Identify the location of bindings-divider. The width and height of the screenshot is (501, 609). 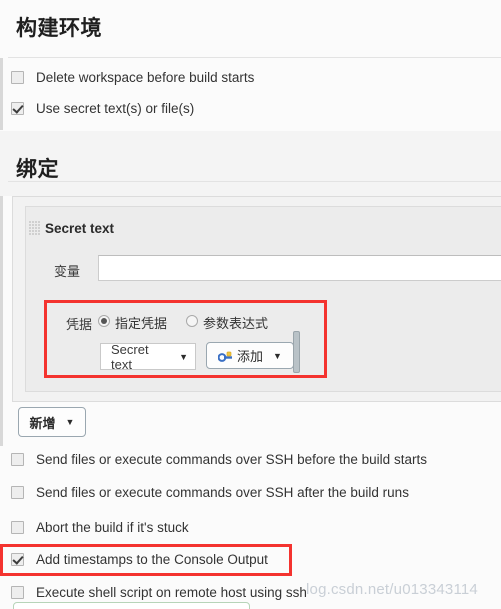
(254, 181).